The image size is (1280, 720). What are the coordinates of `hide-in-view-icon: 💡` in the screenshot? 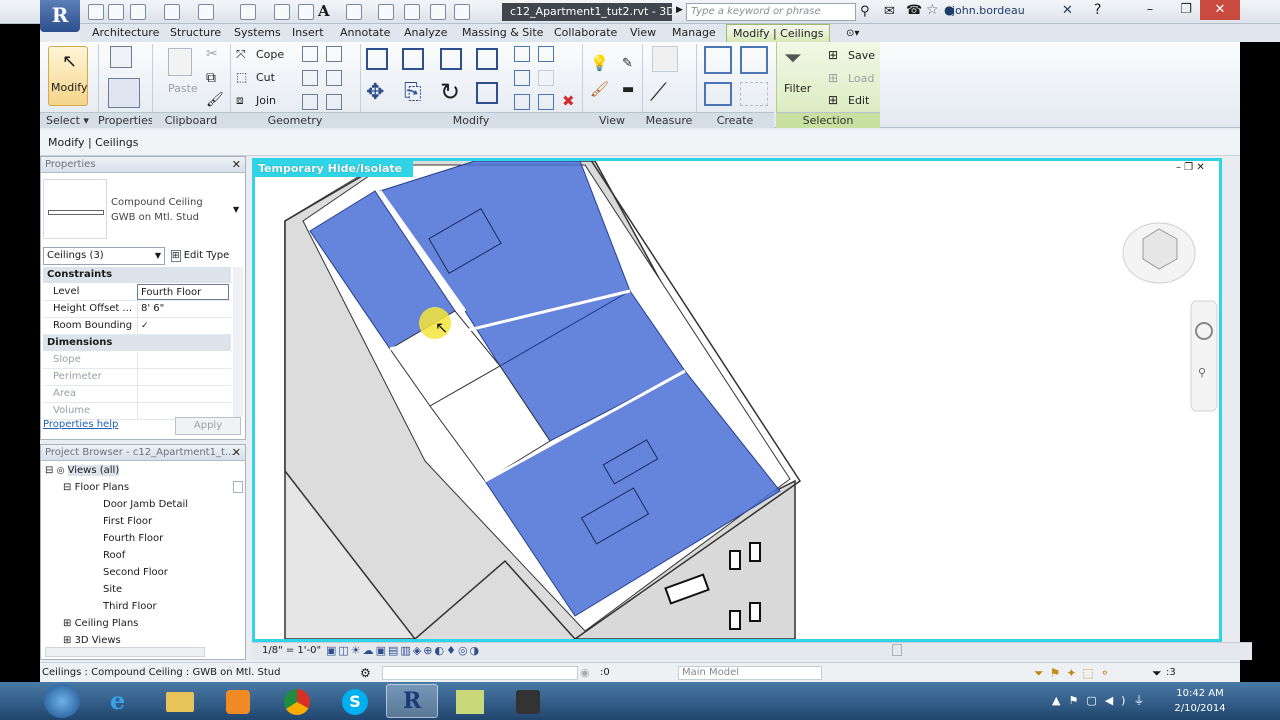 It's located at (599, 63).